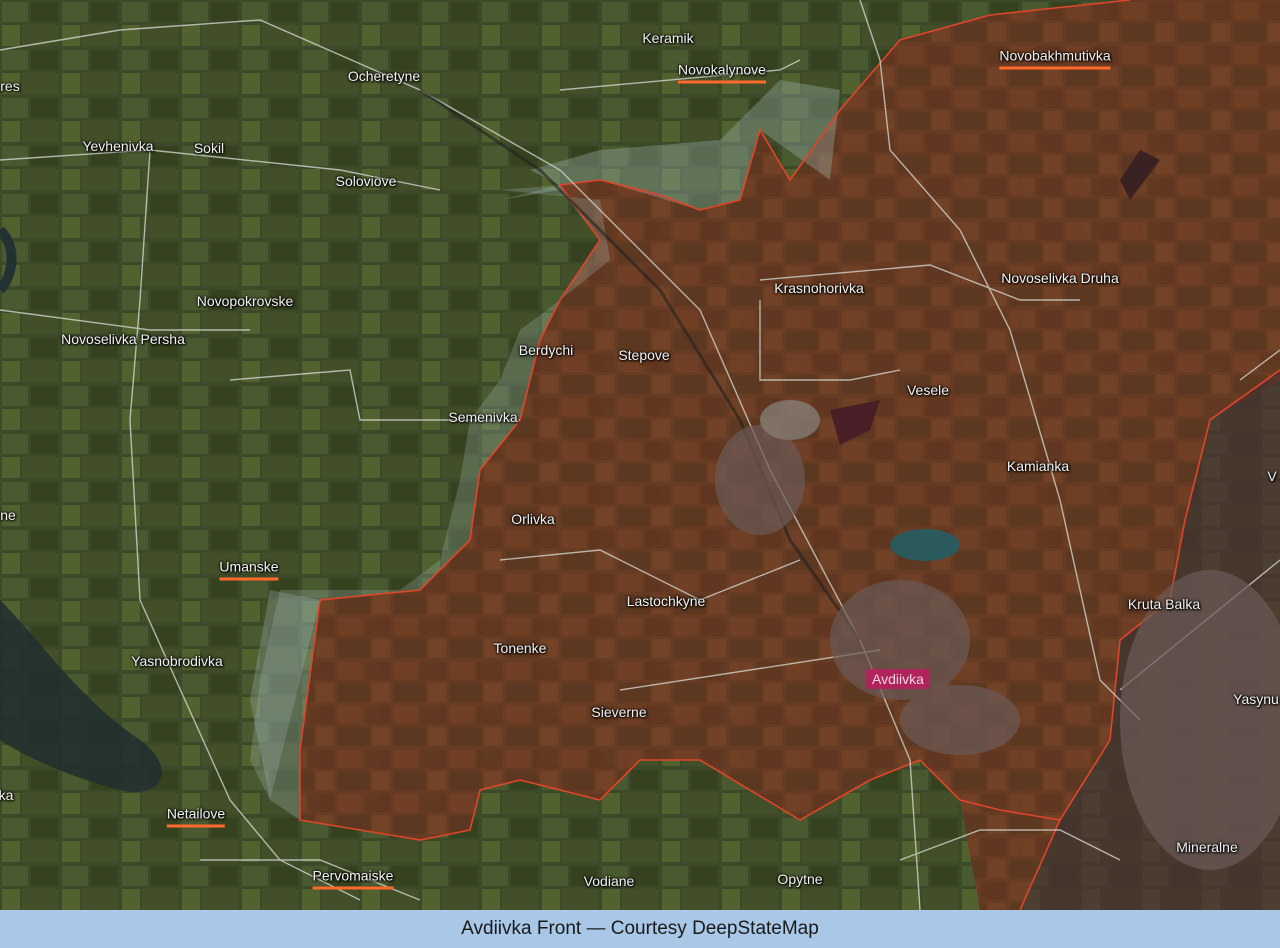 The height and width of the screenshot is (948, 1280). I want to click on place-lastochkyne: Lastochkyne, so click(666, 601).